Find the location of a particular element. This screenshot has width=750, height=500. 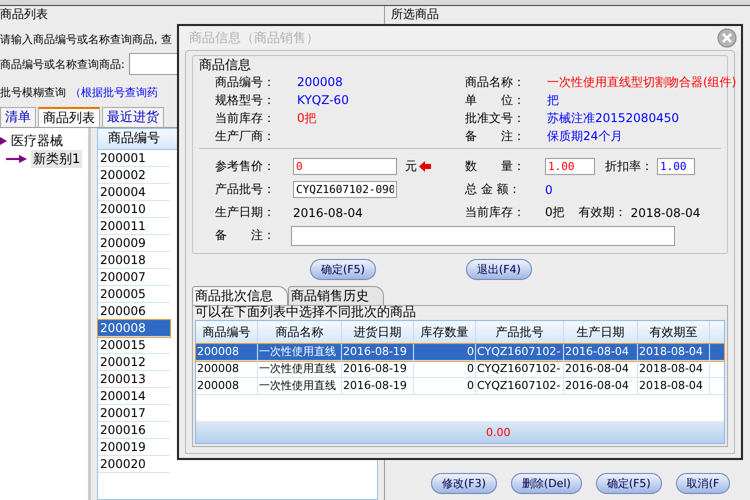

tab: 商品销售历史 is located at coordinates (336, 295).